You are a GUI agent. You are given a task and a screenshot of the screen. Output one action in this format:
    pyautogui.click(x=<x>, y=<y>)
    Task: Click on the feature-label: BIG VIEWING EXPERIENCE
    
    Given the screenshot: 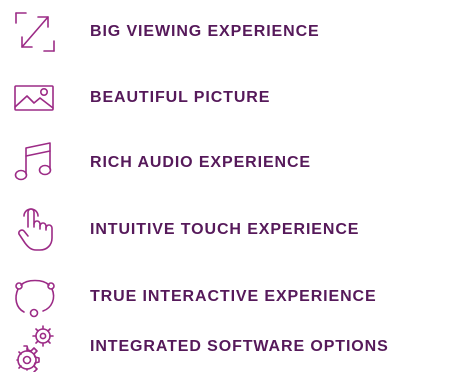 What is the action you would take?
    pyautogui.click(x=205, y=31)
    